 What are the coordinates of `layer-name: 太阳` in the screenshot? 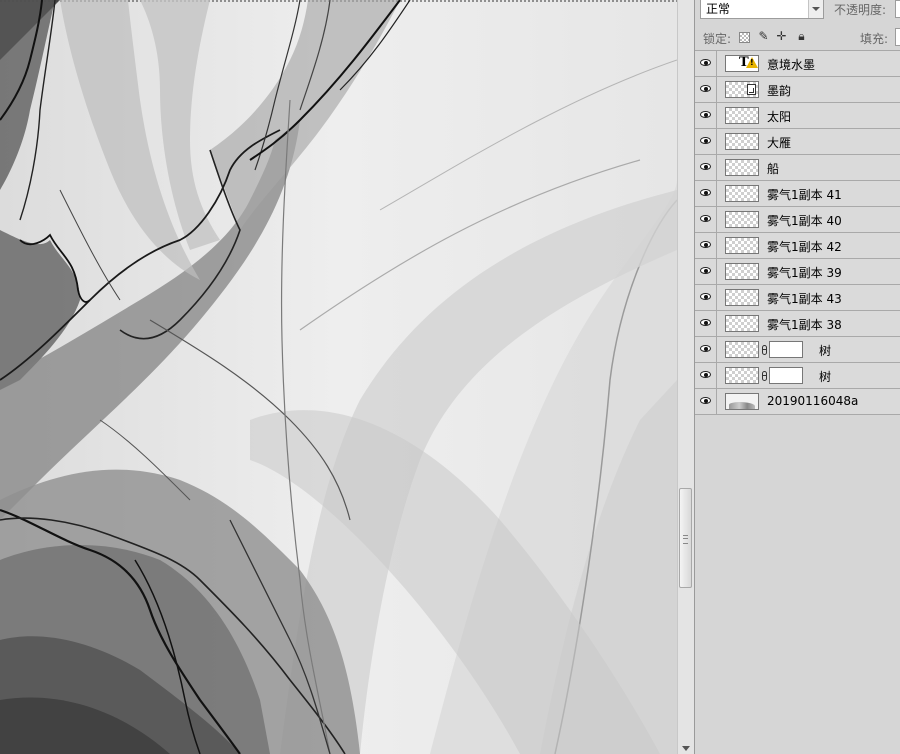 It's located at (779, 116).